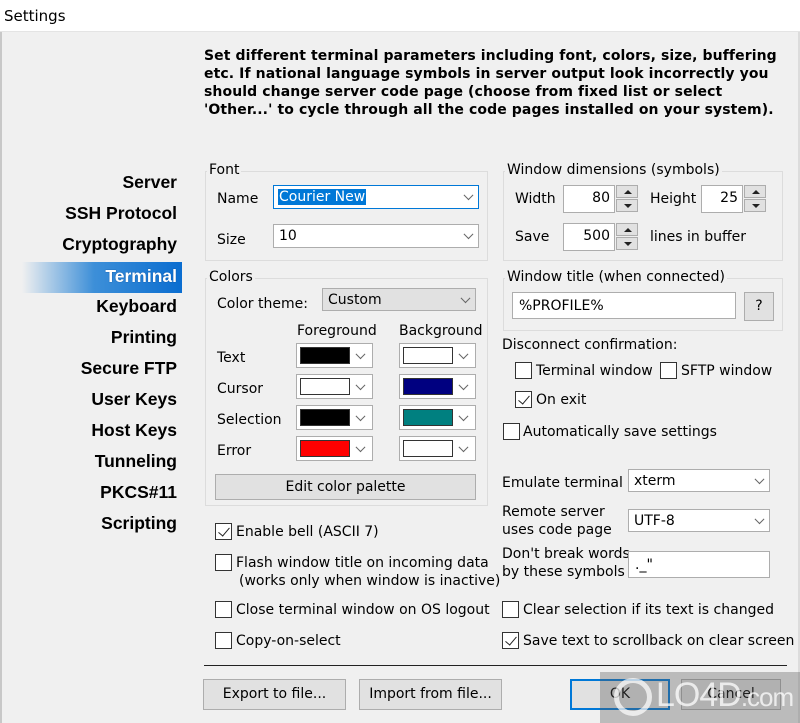  What do you see at coordinates (535, 199) in the screenshot?
I see `width-label: Width` at bounding box center [535, 199].